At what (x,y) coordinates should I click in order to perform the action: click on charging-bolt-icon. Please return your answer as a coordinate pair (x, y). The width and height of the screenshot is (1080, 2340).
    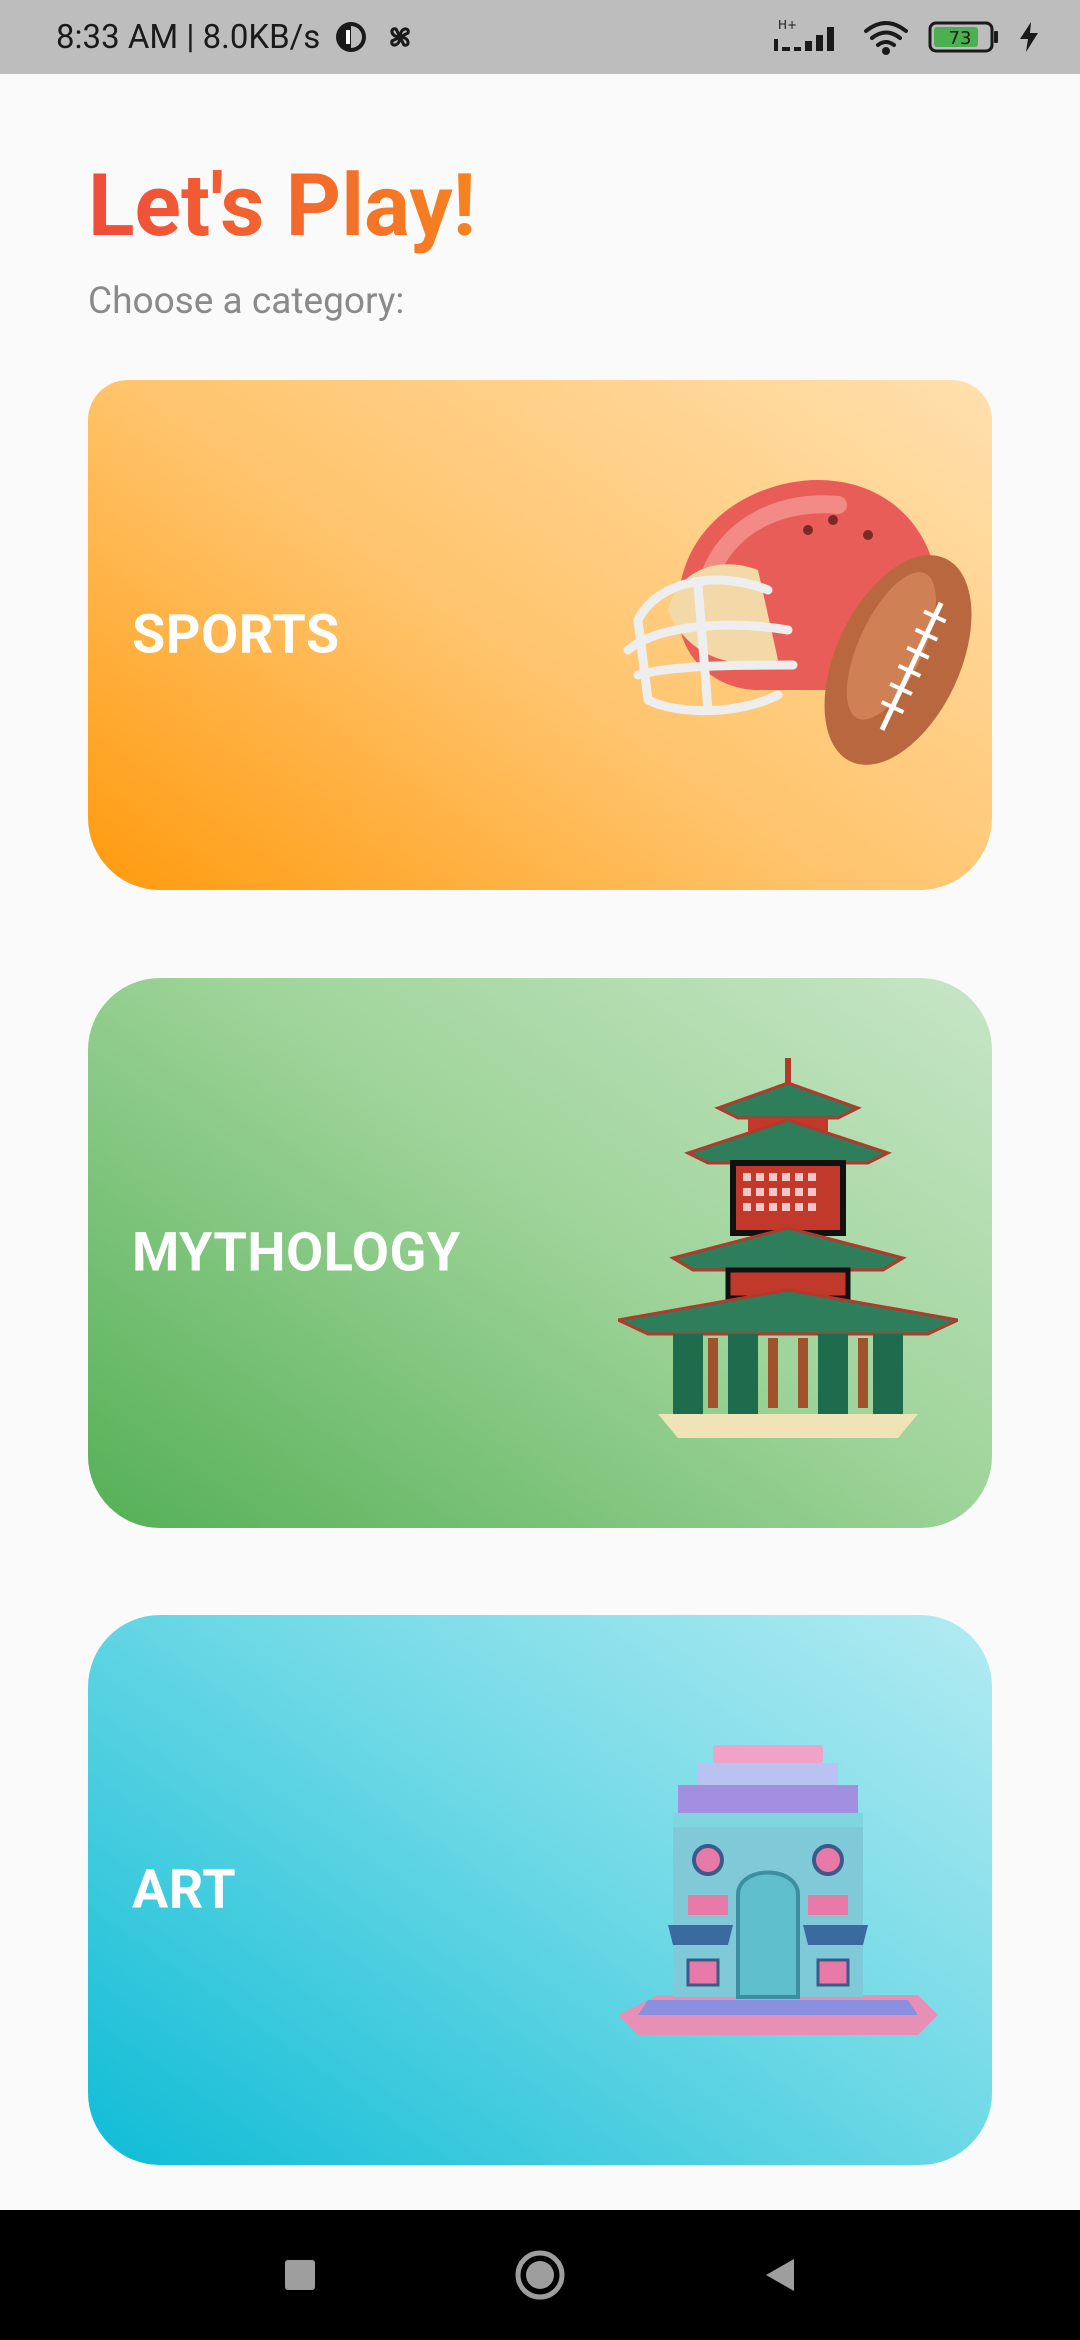
    Looking at the image, I should click on (1029, 37).